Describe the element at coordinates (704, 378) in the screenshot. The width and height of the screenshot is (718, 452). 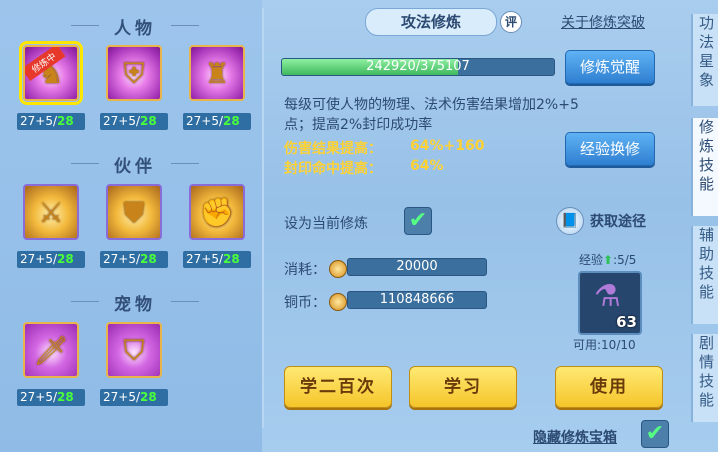
I see `tab-story-skill: 剧情技能` at that location.